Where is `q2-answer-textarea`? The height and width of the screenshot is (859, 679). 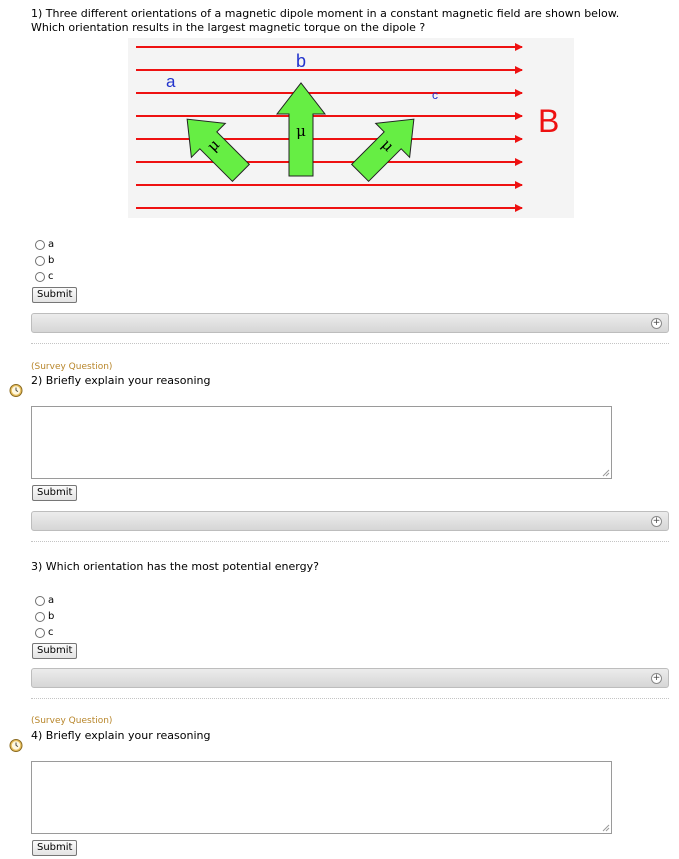 q2-answer-textarea is located at coordinates (321, 442).